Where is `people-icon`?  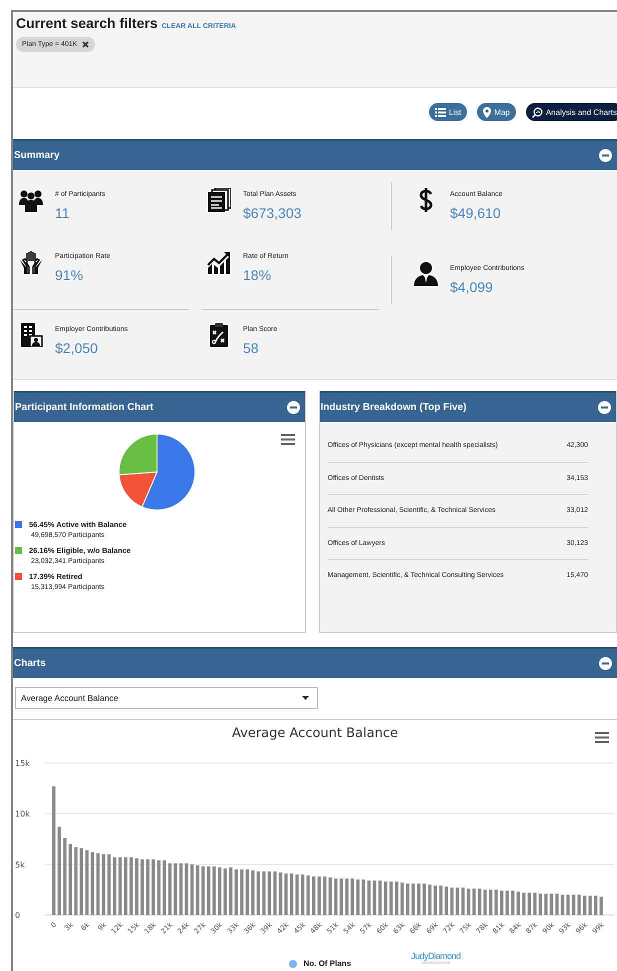
people-icon is located at coordinates (31, 200).